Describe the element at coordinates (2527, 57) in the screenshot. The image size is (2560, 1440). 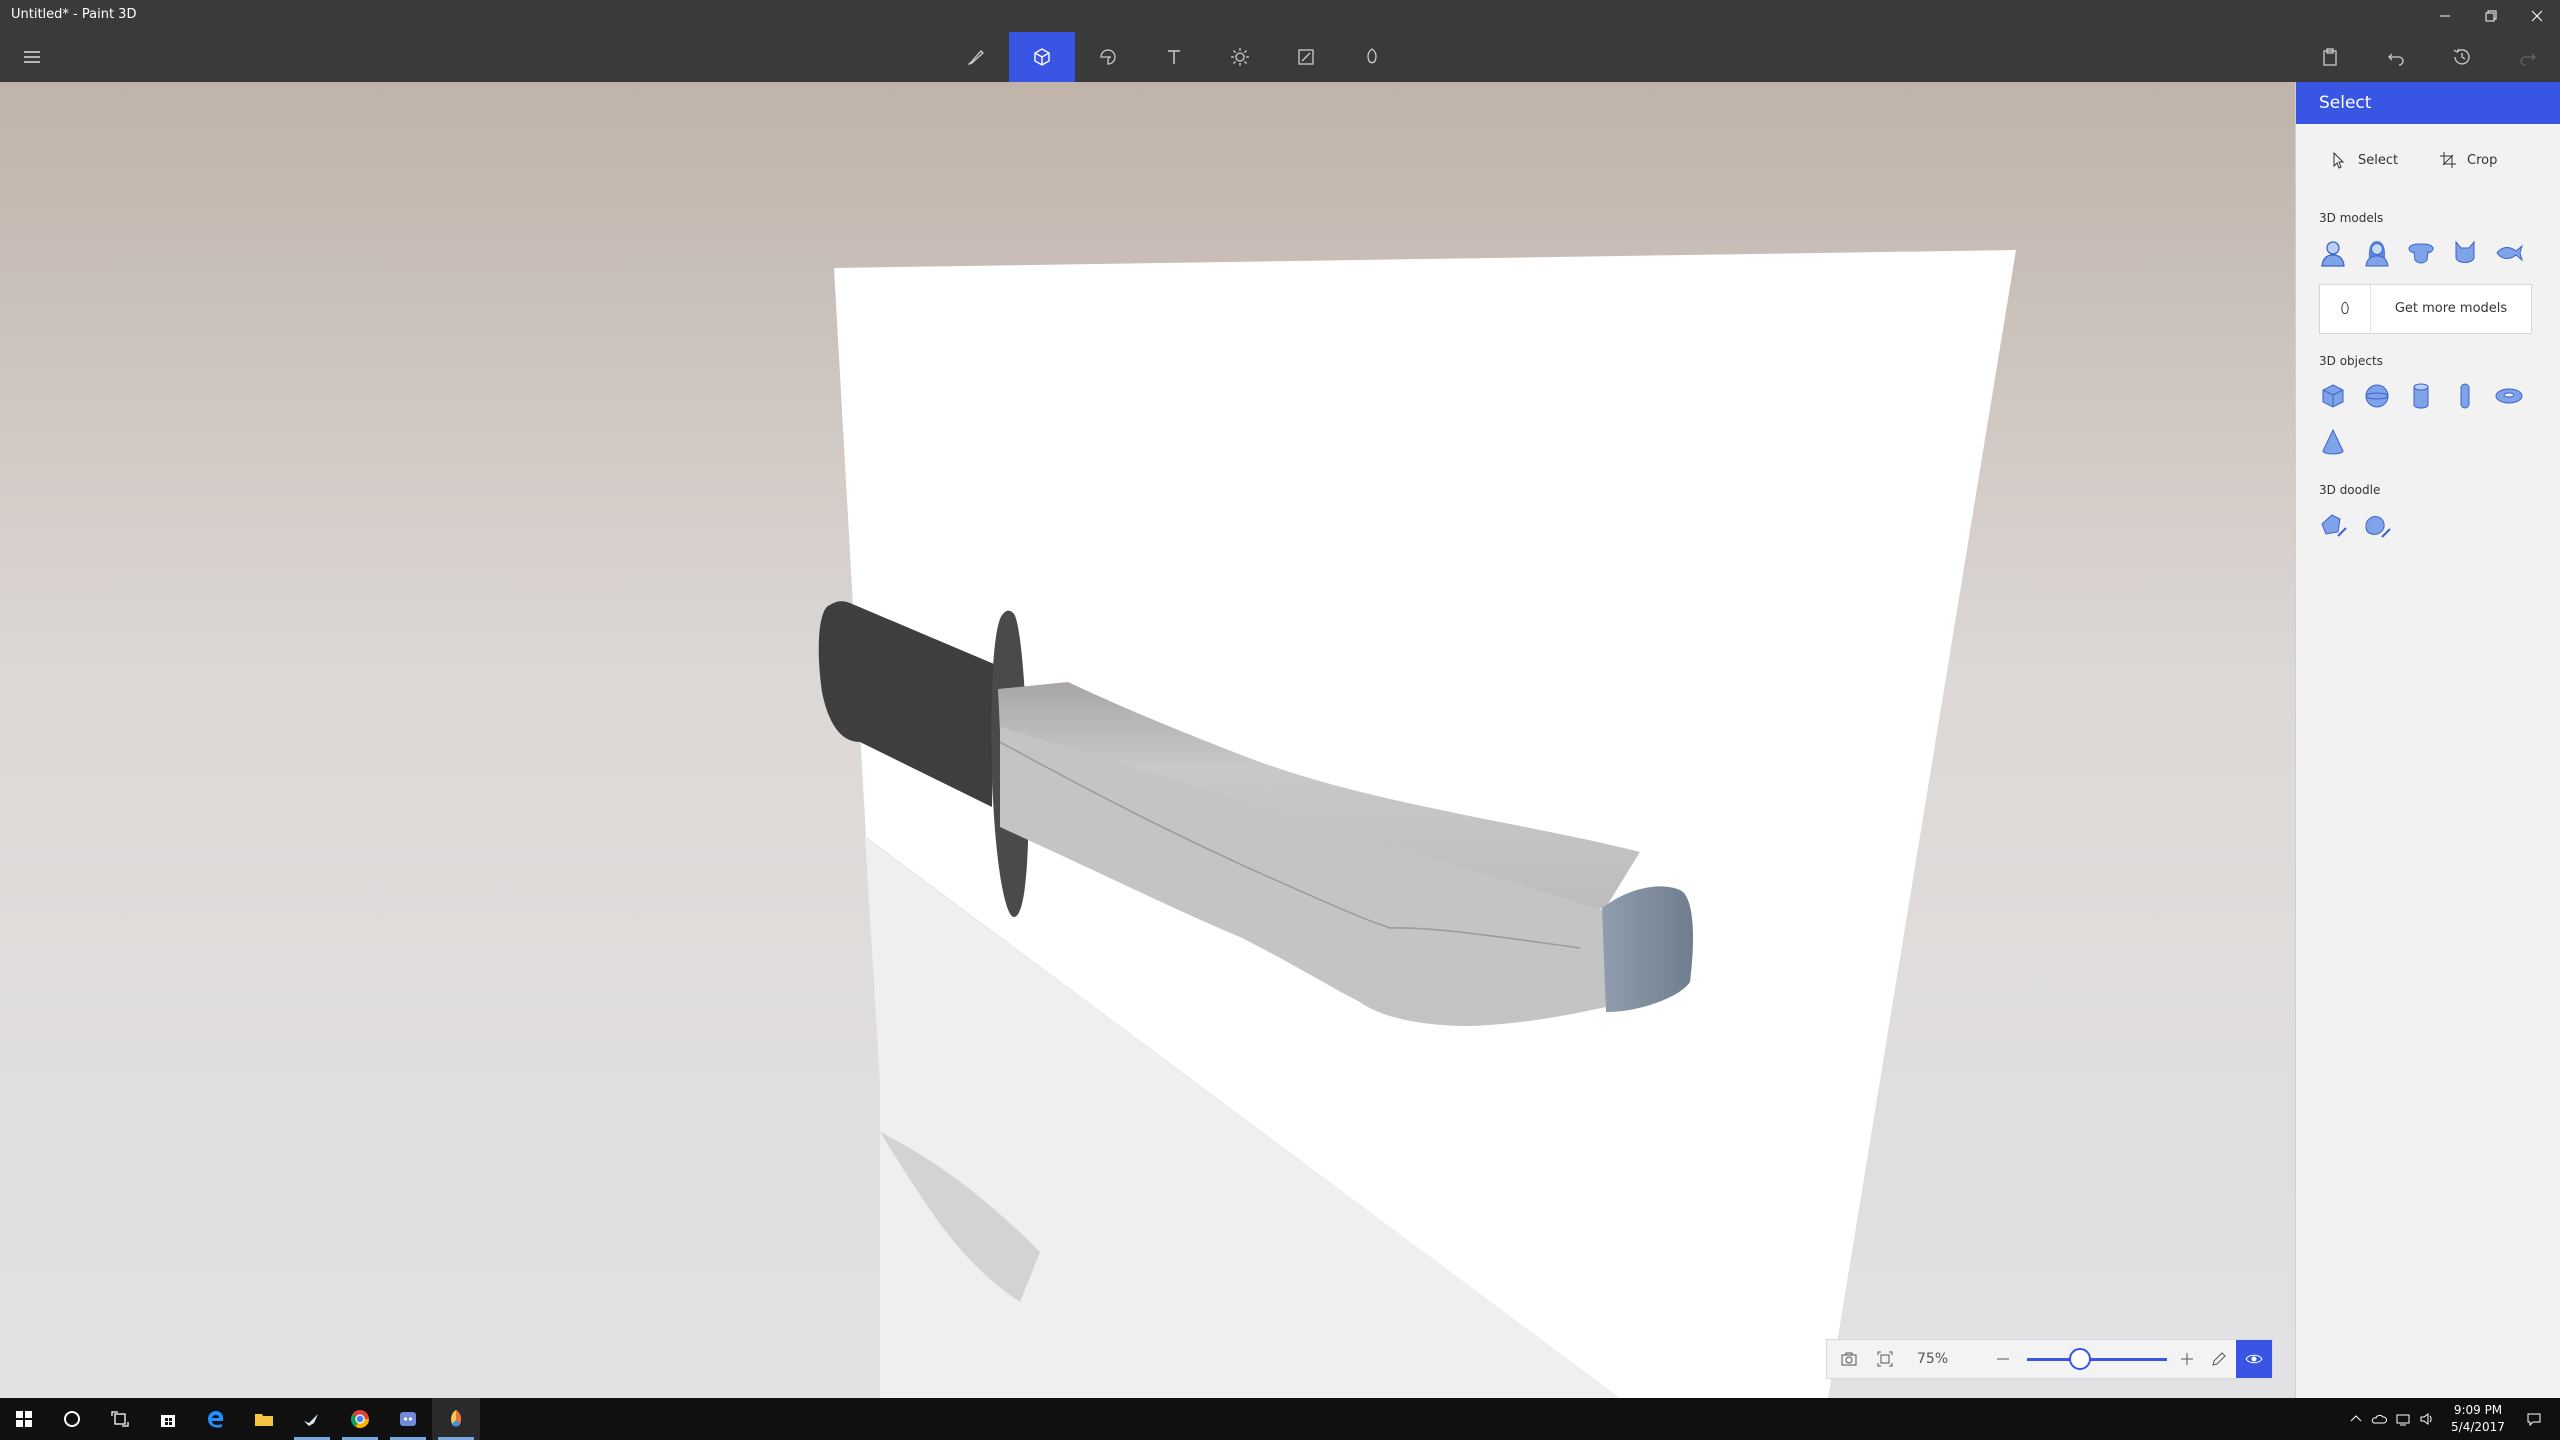
I see `redo-button` at that location.